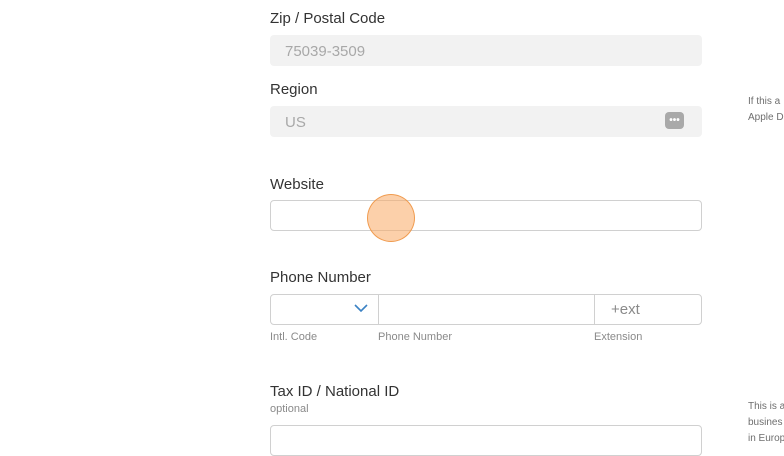  What do you see at coordinates (325, 309) in the screenshot?
I see `intl-code-select` at bounding box center [325, 309].